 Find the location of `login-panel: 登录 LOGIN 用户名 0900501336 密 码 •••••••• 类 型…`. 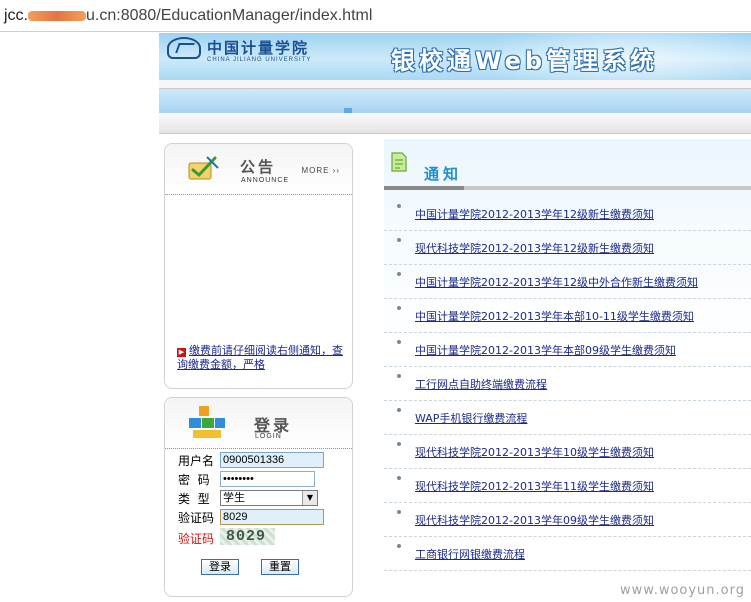

login-panel: 登录 LOGIN 用户名 0900501336 密 码 •••••••• 类 型… is located at coordinates (258, 497).